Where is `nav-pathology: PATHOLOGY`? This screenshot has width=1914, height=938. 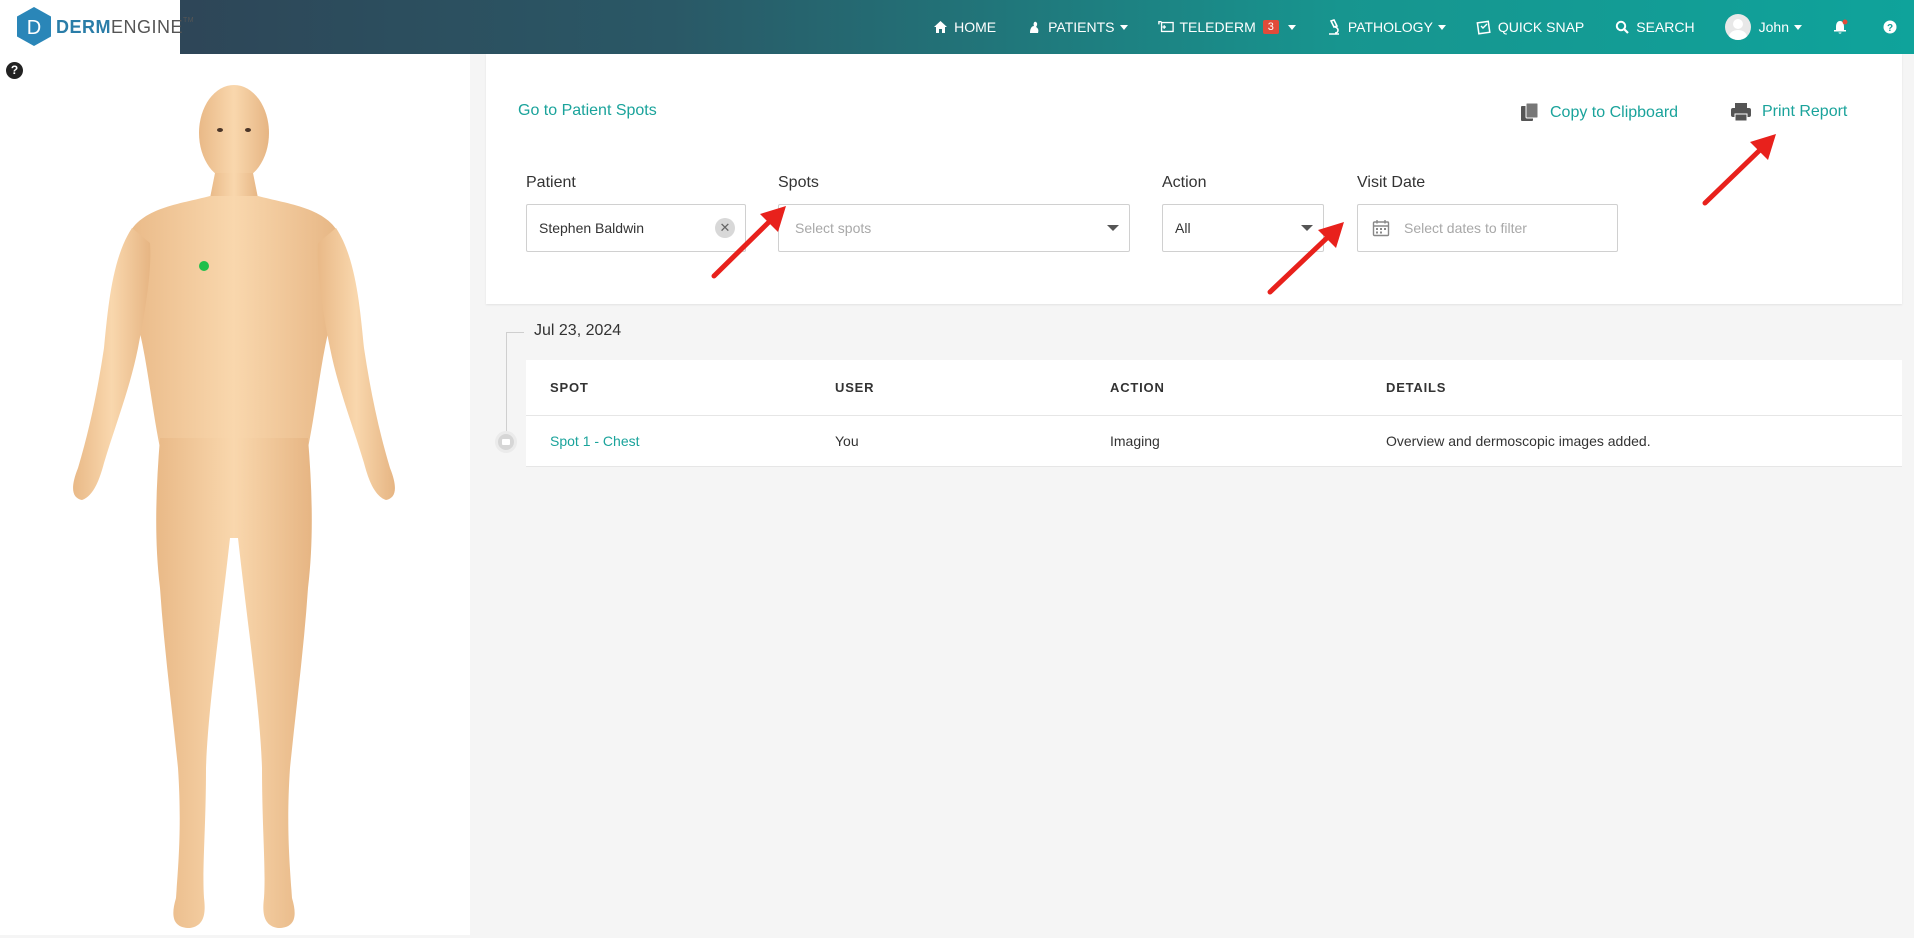
nav-pathology: PATHOLOGY is located at coordinates (1386, 27).